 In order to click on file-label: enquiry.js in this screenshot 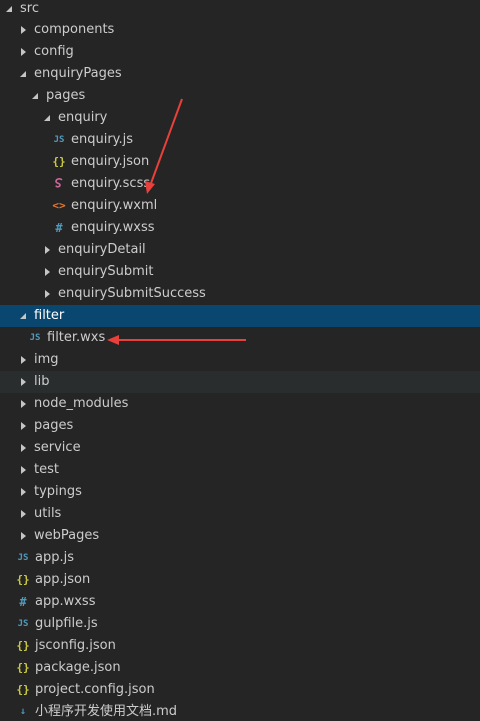, I will do `click(102, 139)`.